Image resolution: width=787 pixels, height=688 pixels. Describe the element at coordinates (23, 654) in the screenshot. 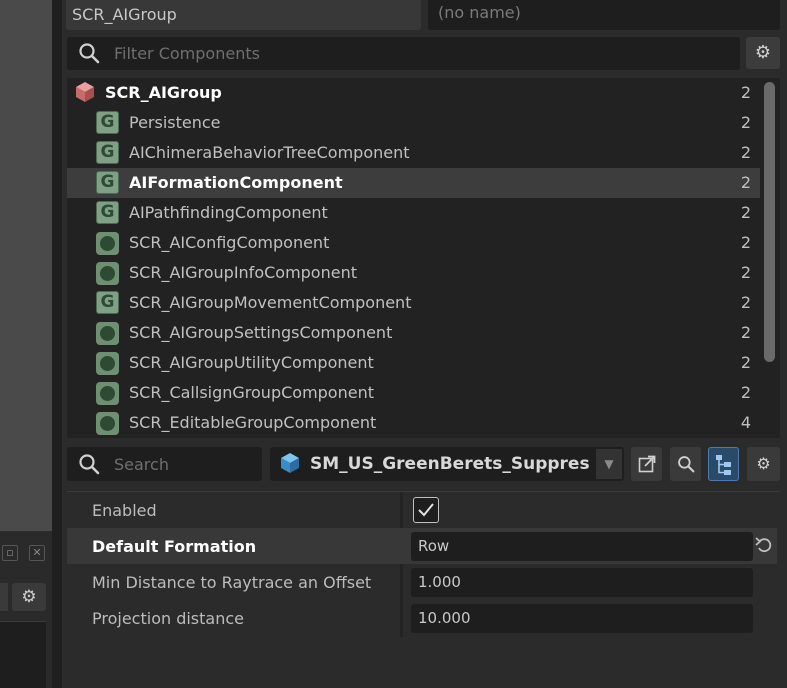

I see `left-bottom-panel` at that location.